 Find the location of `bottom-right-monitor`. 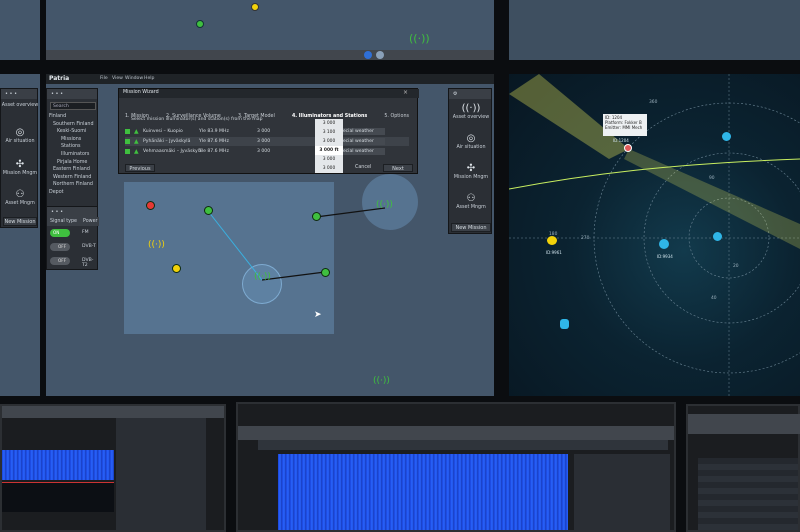

bottom-right-monitor is located at coordinates (743, 468).